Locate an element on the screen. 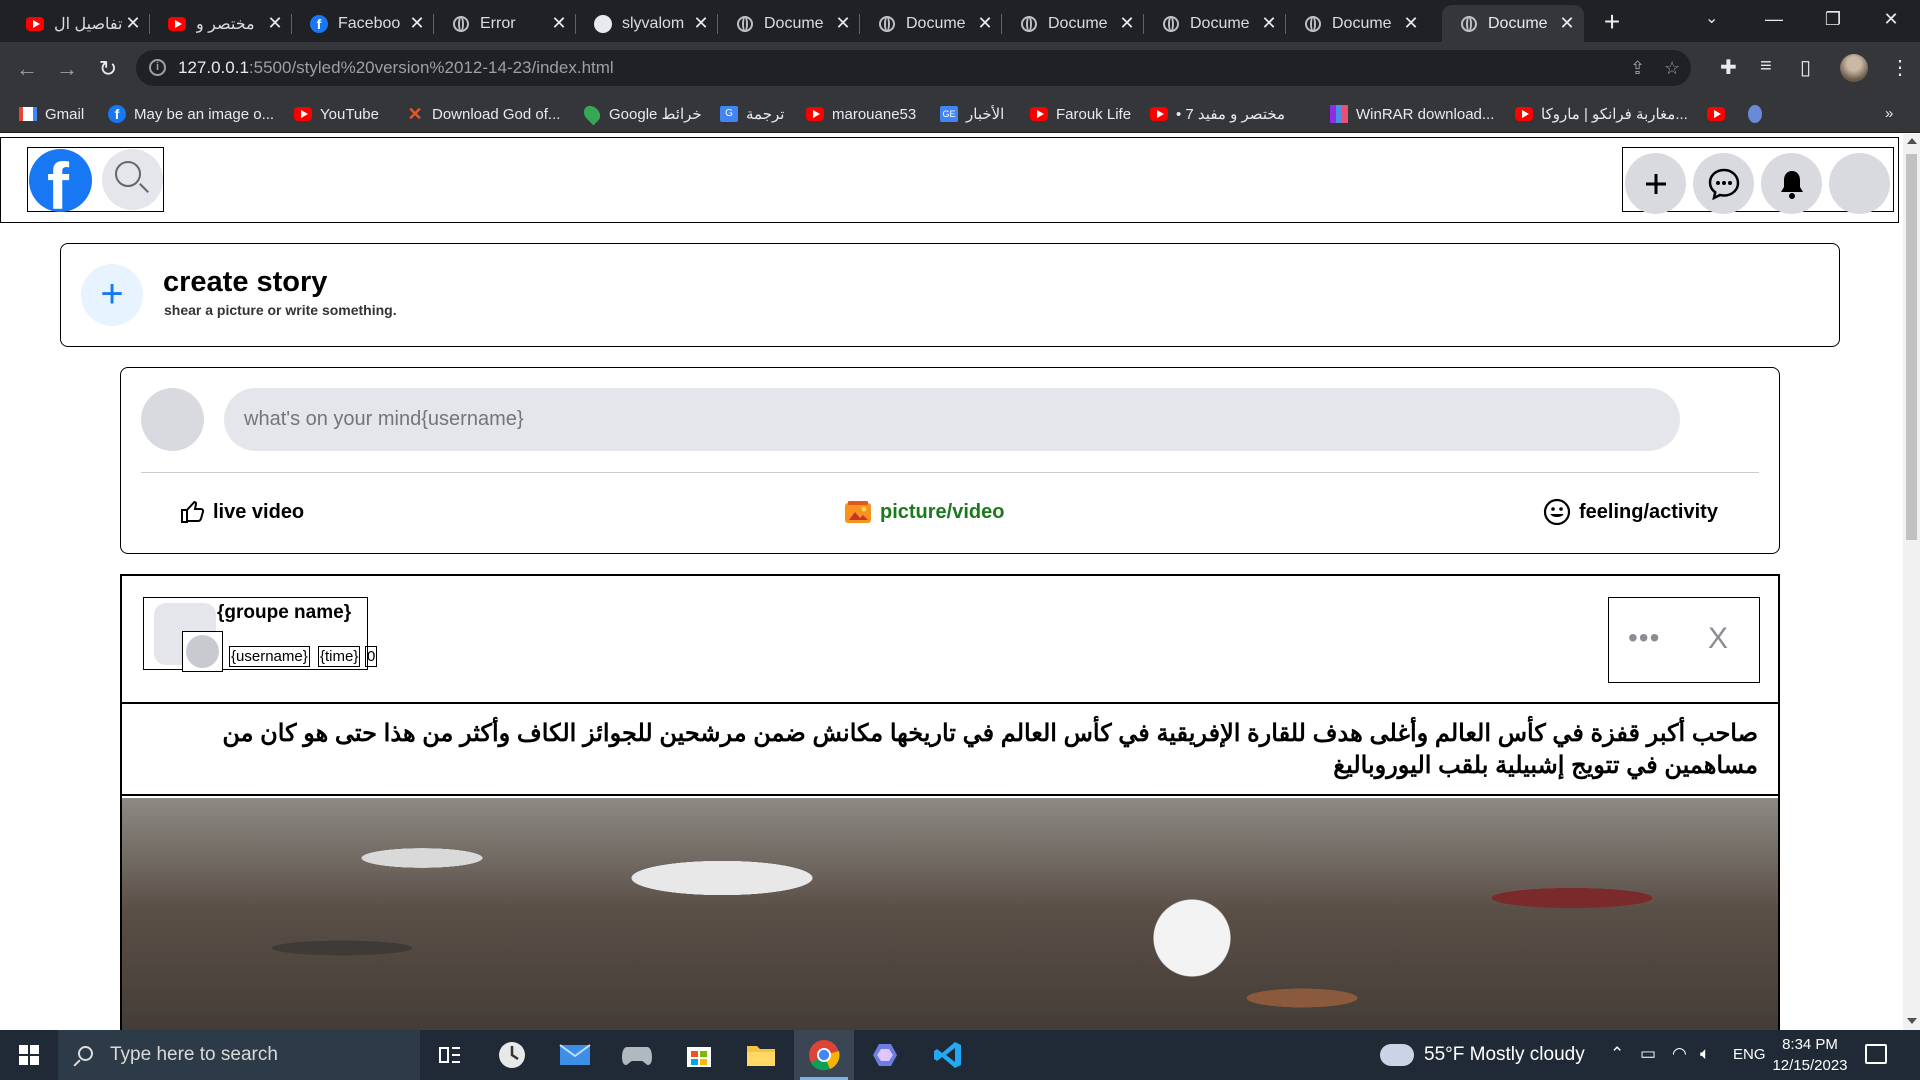 The image size is (1920, 1080). volume-icon: 🔈︎ is located at coordinates (1705, 1054).